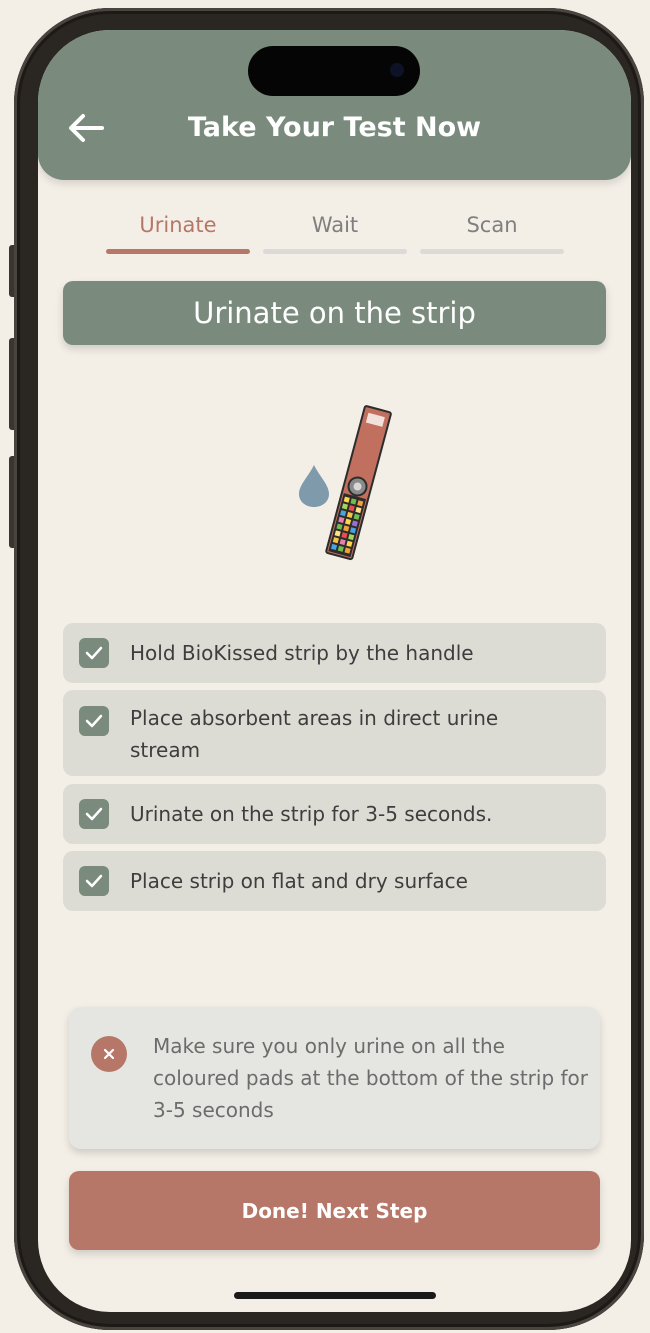 This screenshot has height=1333, width=650. What do you see at coordinates (302, 653) in the screenshot?
I see `checklist-item-text: Hold BioKissed strip by the handle` at bounding box center [302, 653].